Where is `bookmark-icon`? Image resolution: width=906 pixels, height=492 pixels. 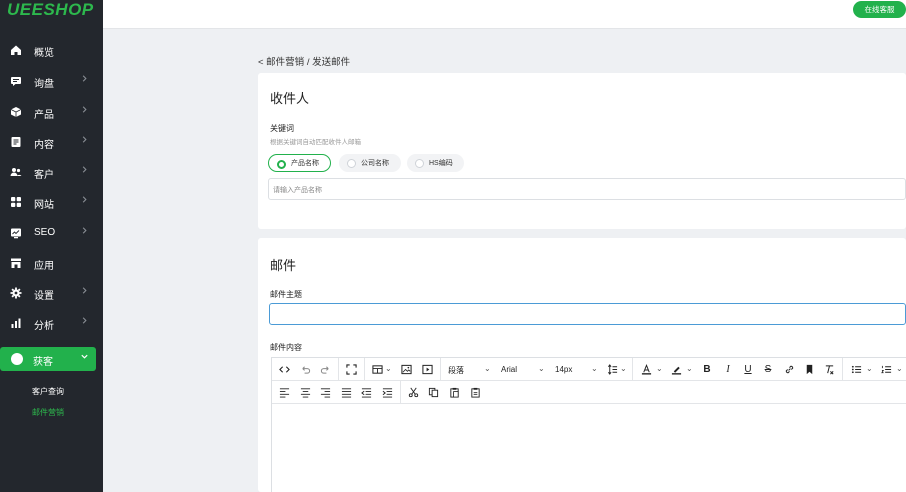
bookmark-icon is located at coordinates (809, 369).